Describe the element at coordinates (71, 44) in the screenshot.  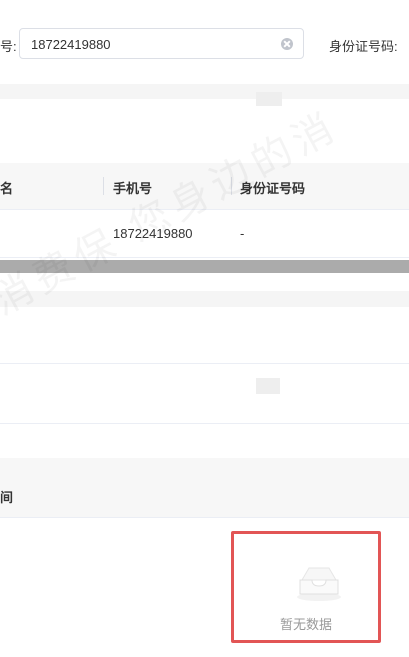
I see `phone-search-value: 18722419880` at that location.